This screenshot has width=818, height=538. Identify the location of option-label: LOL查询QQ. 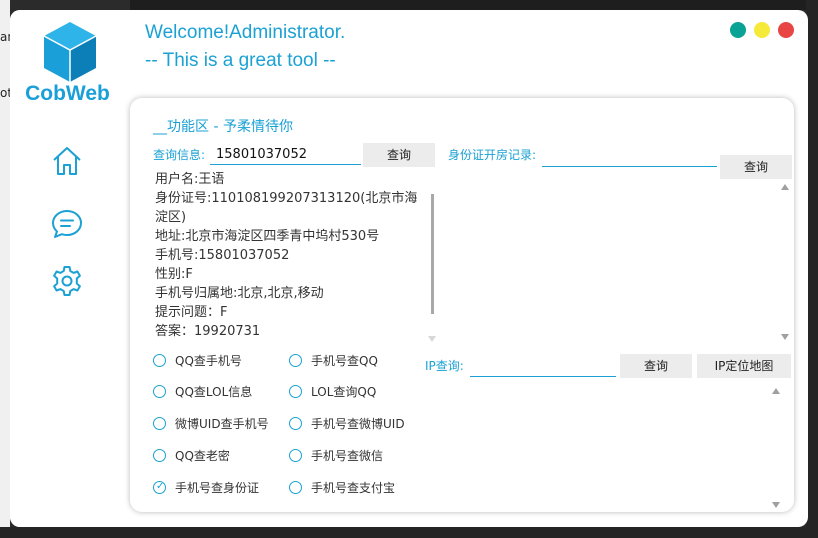
(344, 392).